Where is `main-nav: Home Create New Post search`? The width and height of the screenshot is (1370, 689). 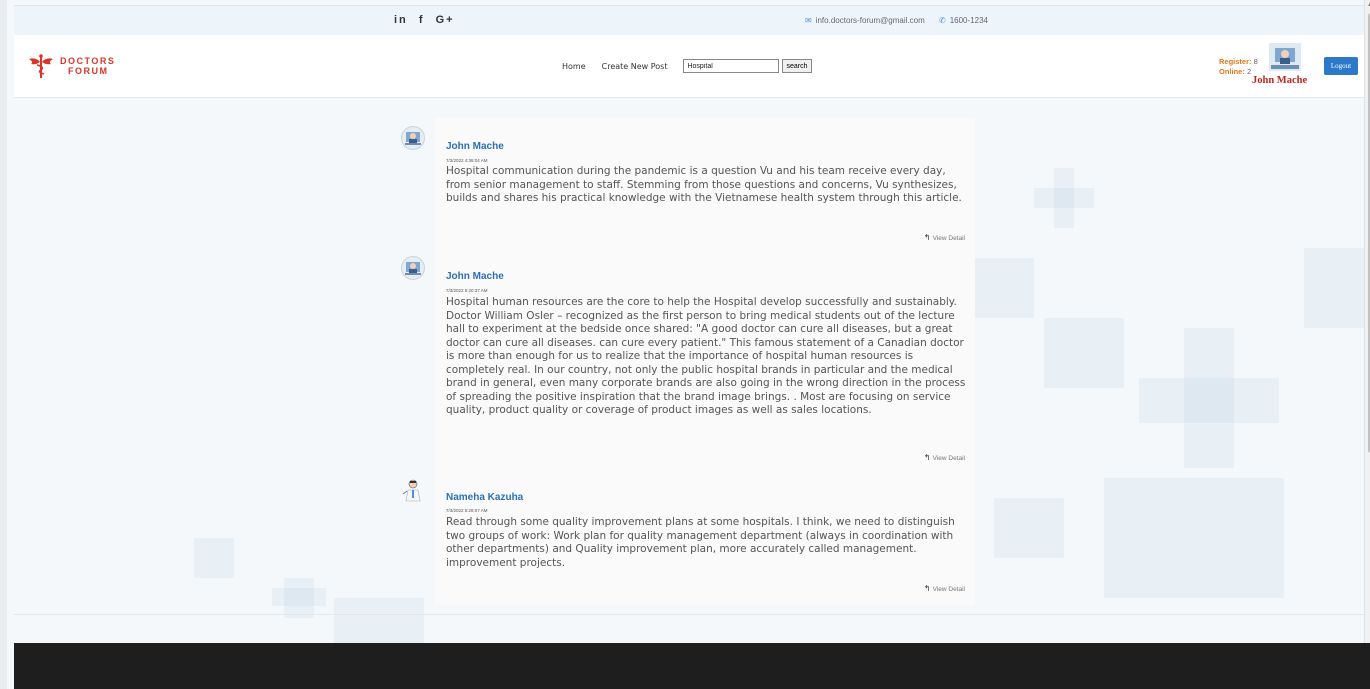
main-nav: Home Create New Post search is located at coordinates (687, 66).